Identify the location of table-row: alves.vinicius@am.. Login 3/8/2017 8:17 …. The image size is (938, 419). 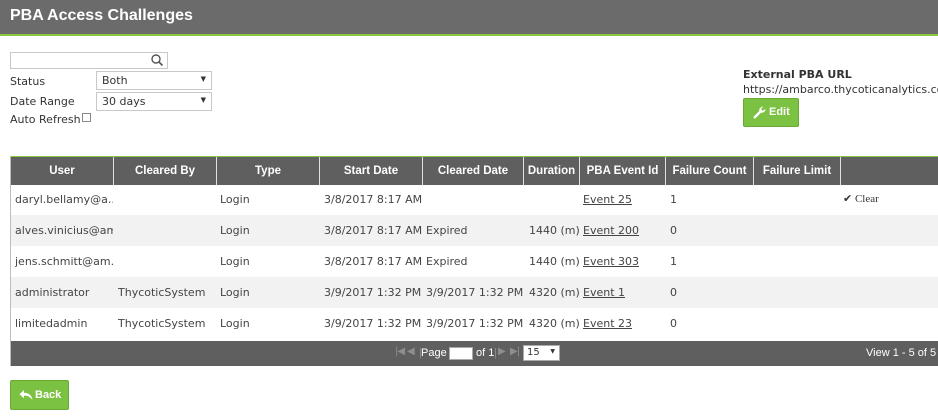
(474, 230).